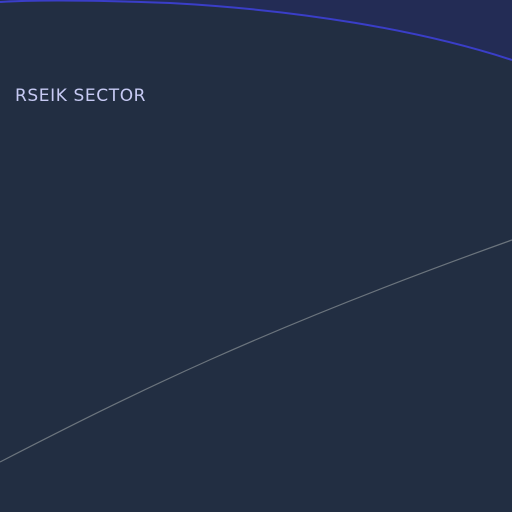  I want to click on sector-name-label: RSEIK SECTOR, so click(81, 96).